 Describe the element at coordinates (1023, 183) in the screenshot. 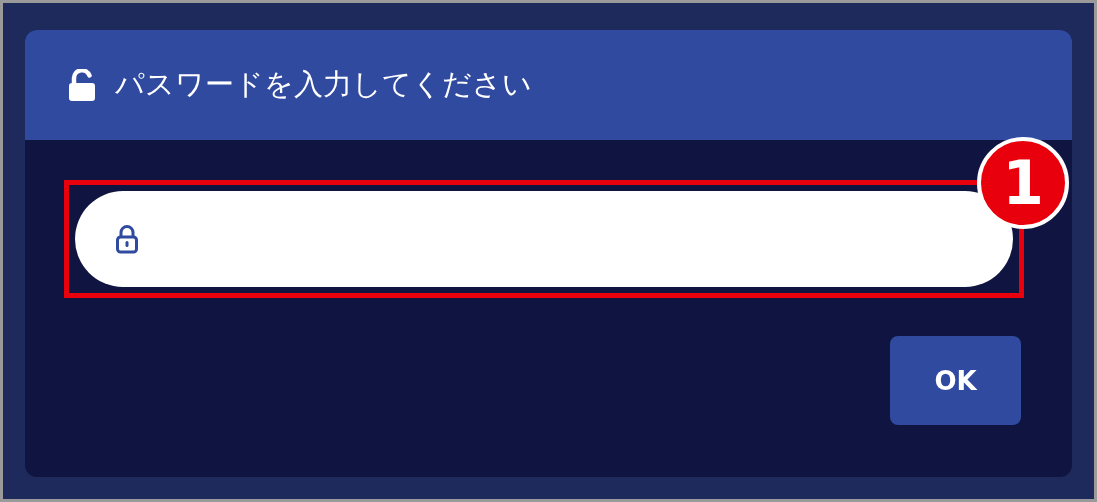

I see `step-number-badge: 1` at that location.